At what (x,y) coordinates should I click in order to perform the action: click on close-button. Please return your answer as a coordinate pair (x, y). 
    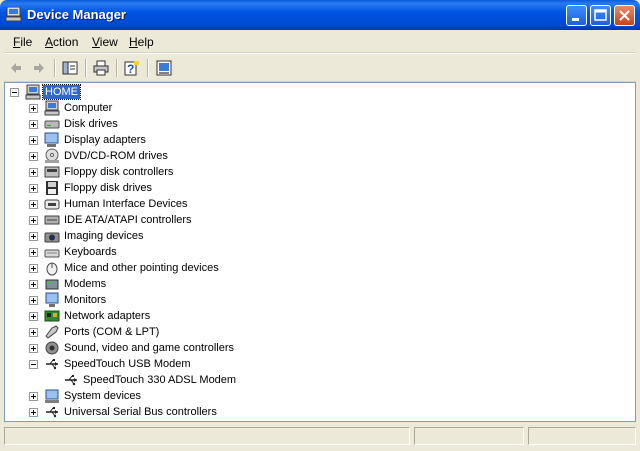
    Looking at the image, I should click on (624, 15).